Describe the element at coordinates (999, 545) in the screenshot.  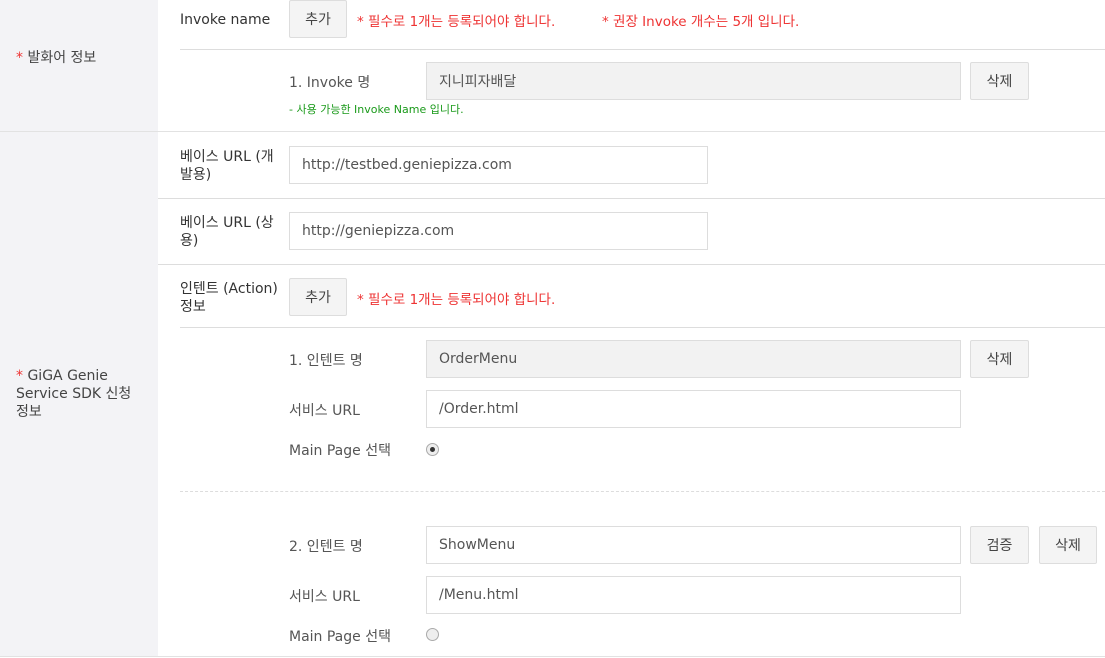
I see `intent-2-verify-button: 검증` at that location.